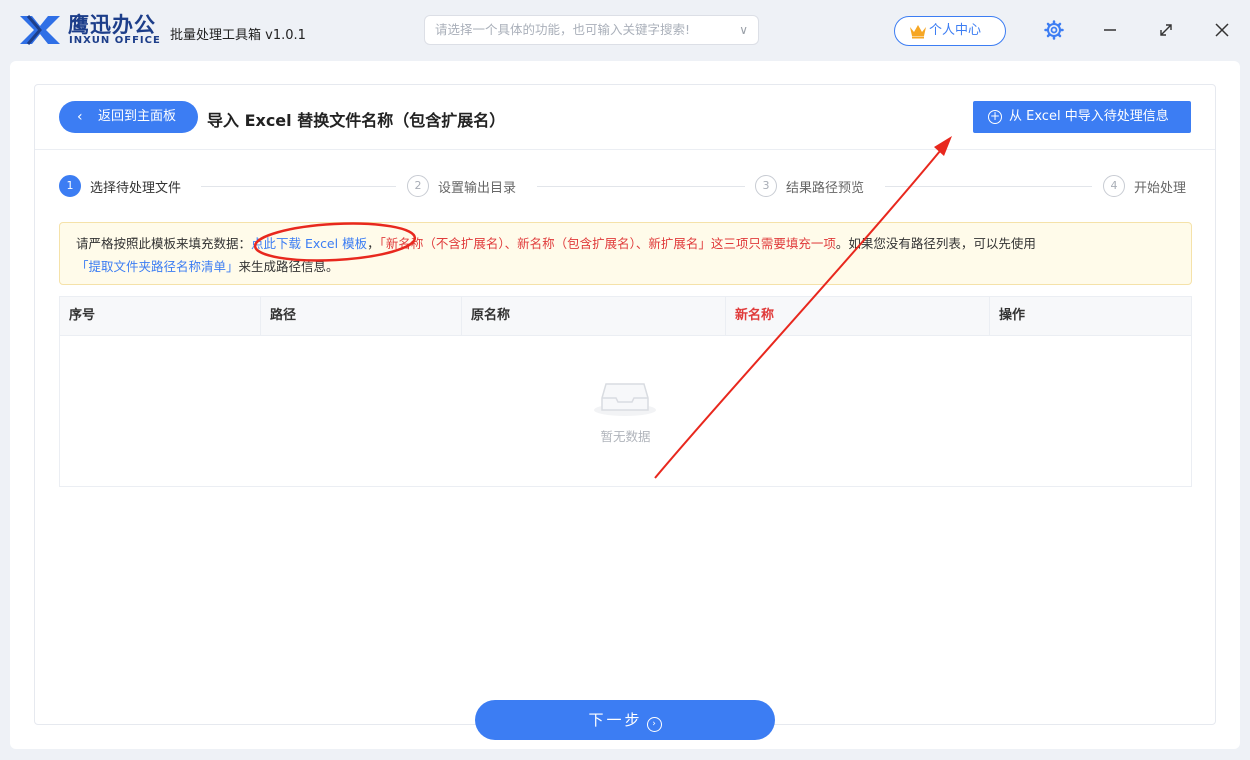 The height and width of the screenshot is (760, 1250). Describe the element at coordinates (1089, 116) in the screenshot. I see `import-button-label: 从 Excel 中导入待处理信息` at that location.